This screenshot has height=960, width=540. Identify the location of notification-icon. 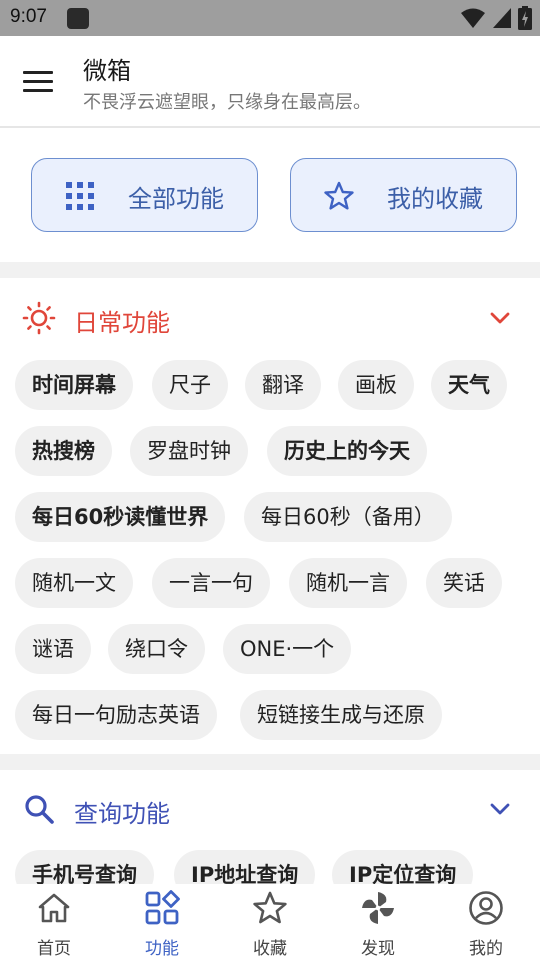
(78, 18).